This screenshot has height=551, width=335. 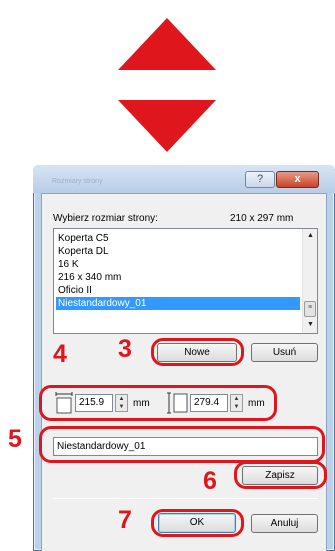 I want to click on scroll-up-icon: ▲, so click(x=310, y=236).